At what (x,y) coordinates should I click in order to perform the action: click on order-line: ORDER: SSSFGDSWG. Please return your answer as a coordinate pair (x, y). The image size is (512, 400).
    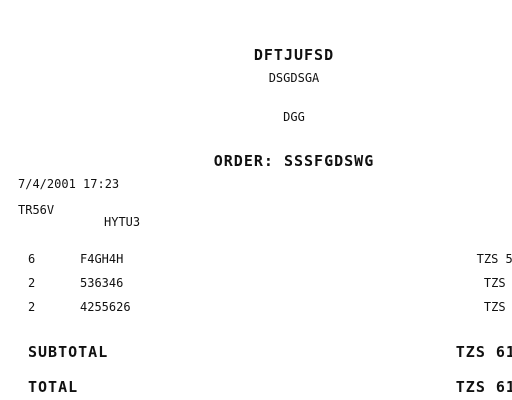
    Looking at the image, I should click on (294, 161).